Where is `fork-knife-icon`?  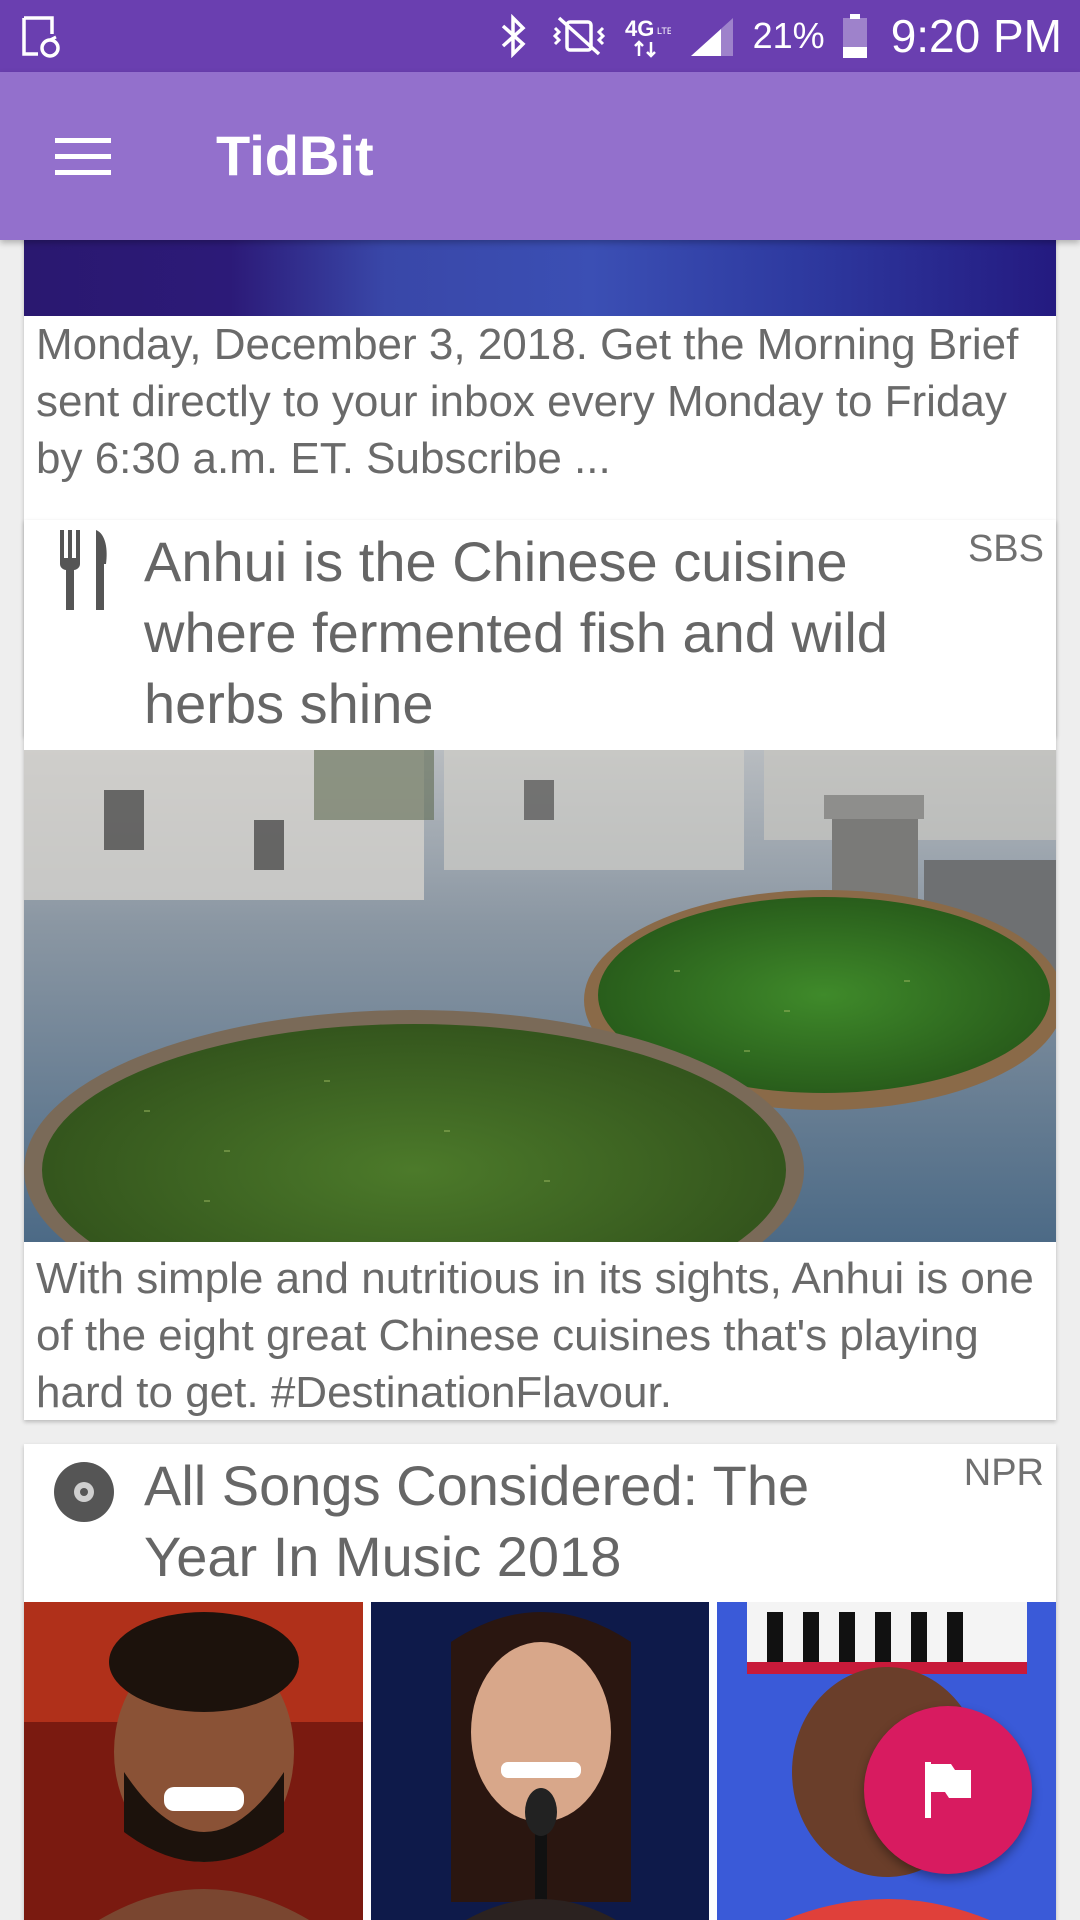
fork-knife-icon is located at coordinates (83, 570).